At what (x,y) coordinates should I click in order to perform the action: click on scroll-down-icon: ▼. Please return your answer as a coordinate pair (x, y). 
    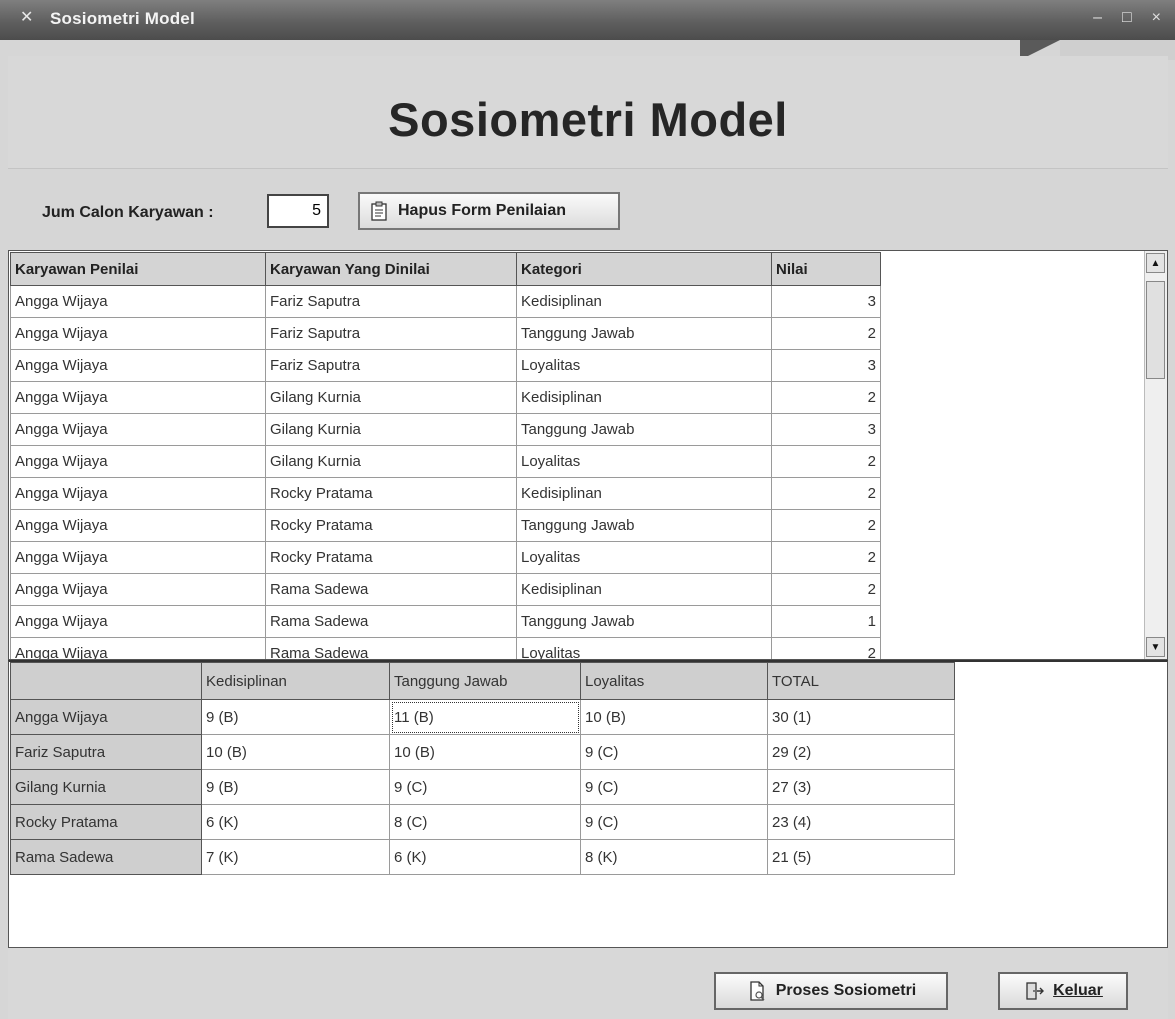
    Looking at the image, I should click on (1155, 647).